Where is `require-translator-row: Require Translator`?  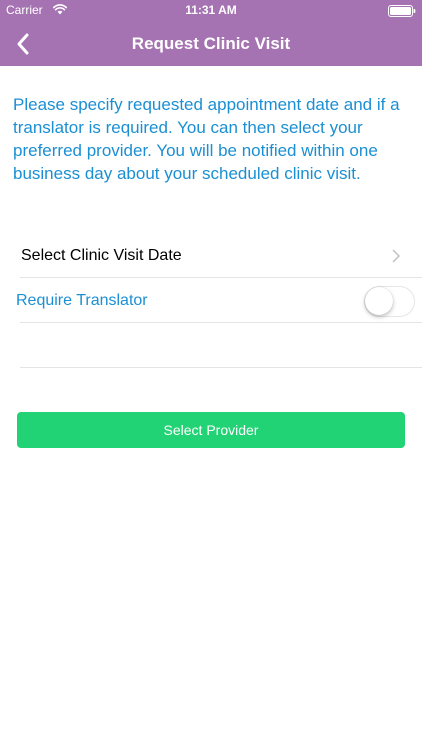
require-translator-row: Require Translator is located at coordinates (211, 300).